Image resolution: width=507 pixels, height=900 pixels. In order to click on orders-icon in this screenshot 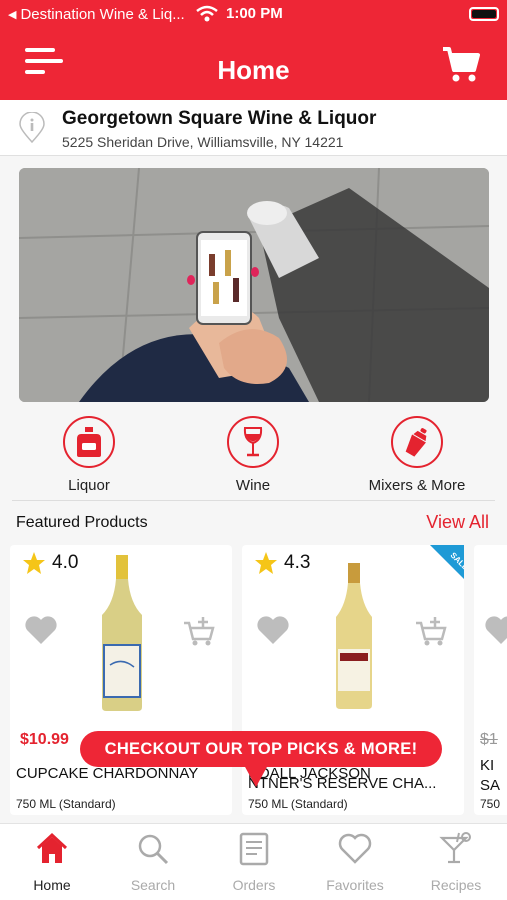, I will do `click(254, 849)`.